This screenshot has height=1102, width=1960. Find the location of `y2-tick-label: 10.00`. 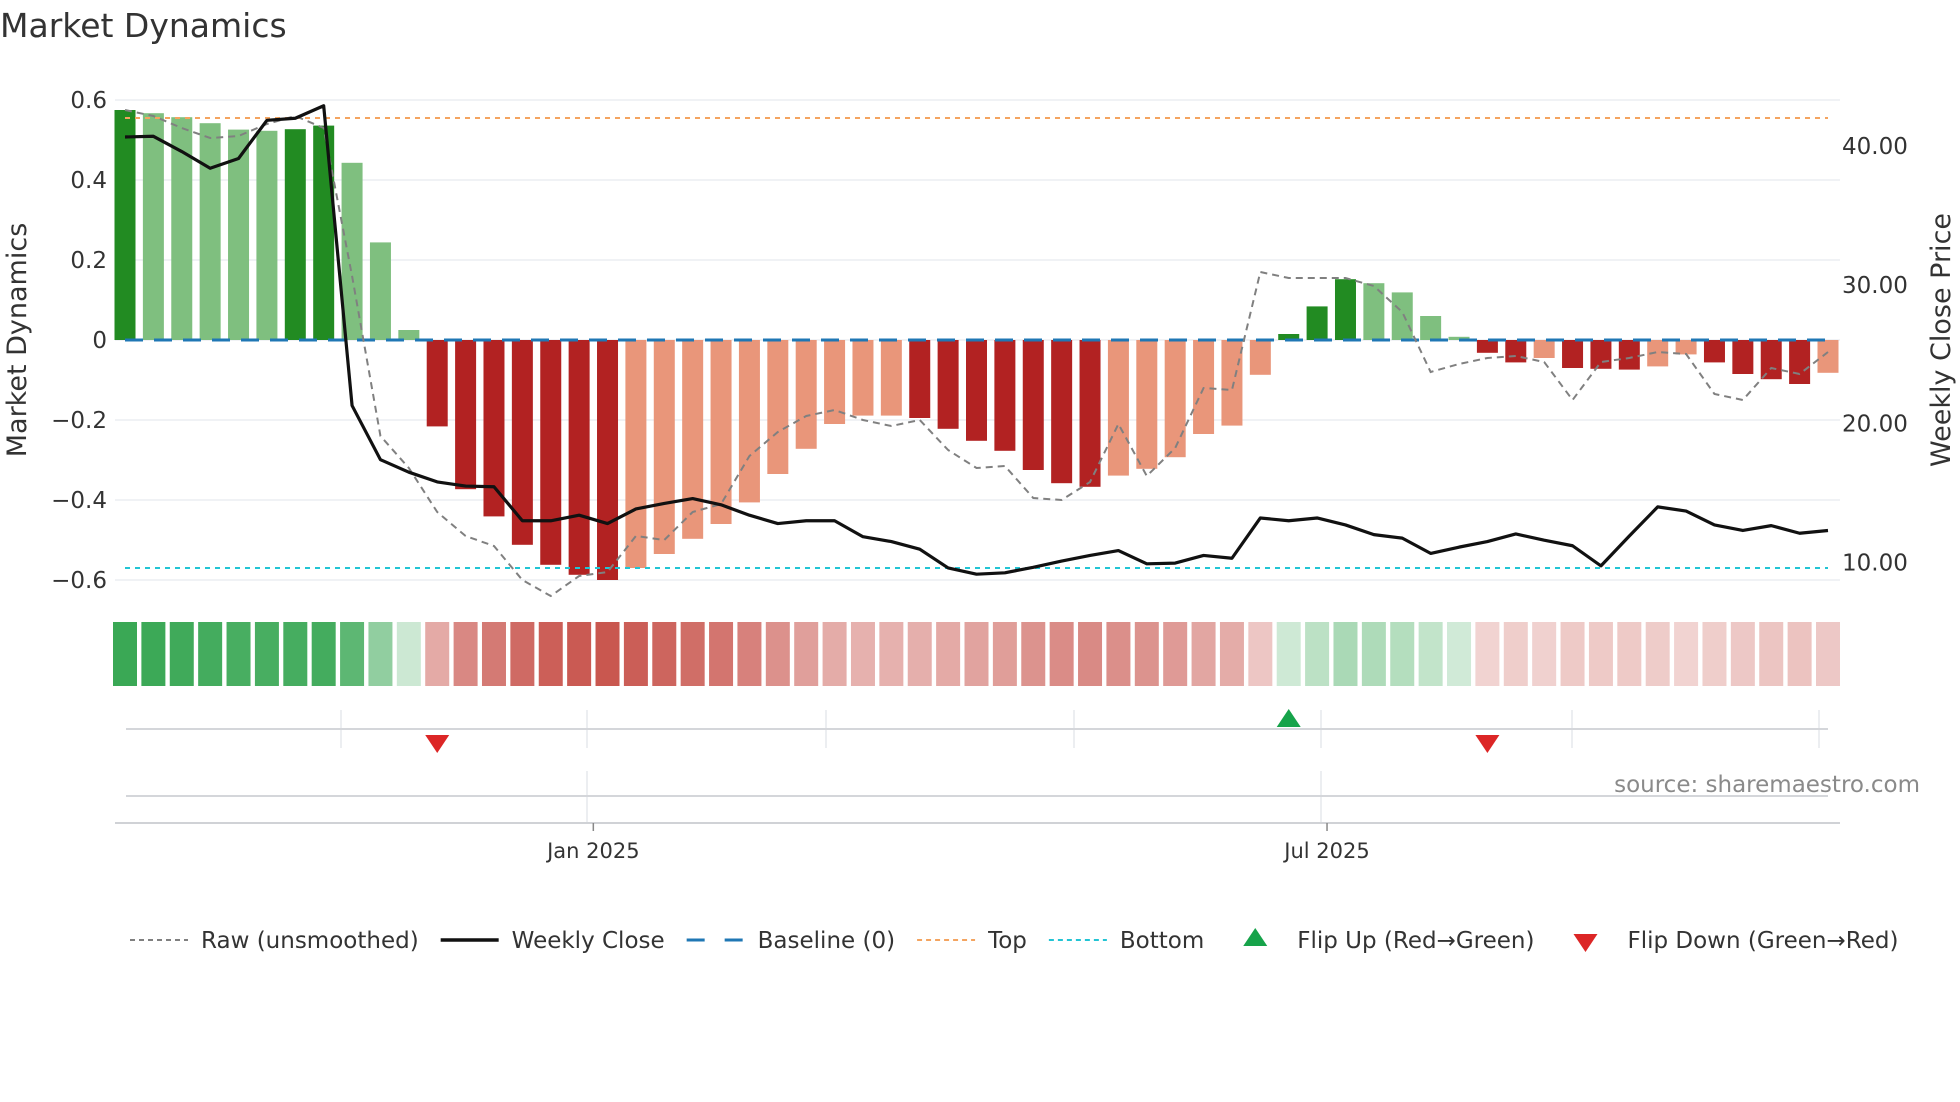

y2-tick-label: 10.00 is located at coordinates (1875, 563).